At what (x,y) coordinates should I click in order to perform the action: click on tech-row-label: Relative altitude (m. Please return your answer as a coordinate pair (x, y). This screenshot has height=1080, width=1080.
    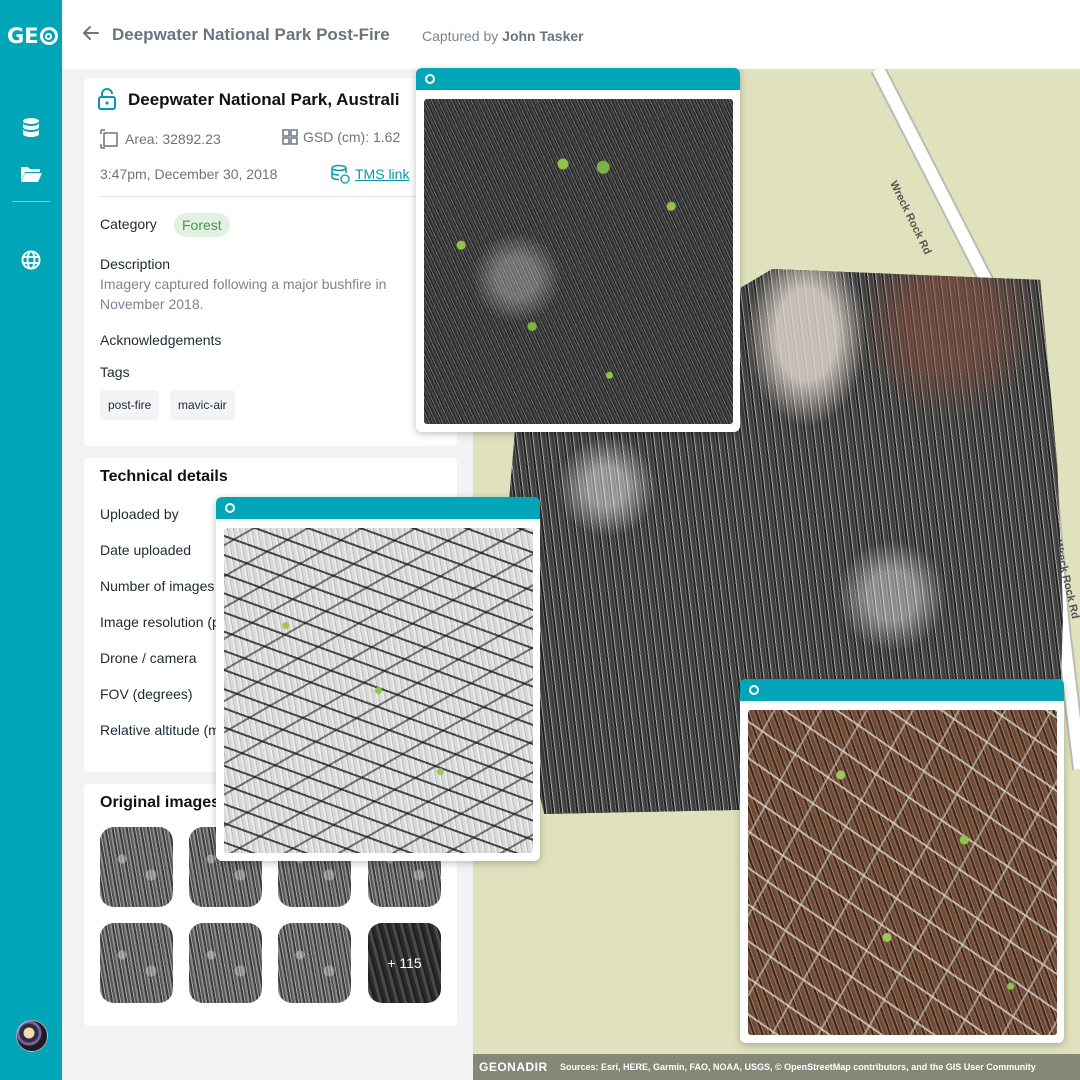
    Looking at the image, I should click on (160, 730).